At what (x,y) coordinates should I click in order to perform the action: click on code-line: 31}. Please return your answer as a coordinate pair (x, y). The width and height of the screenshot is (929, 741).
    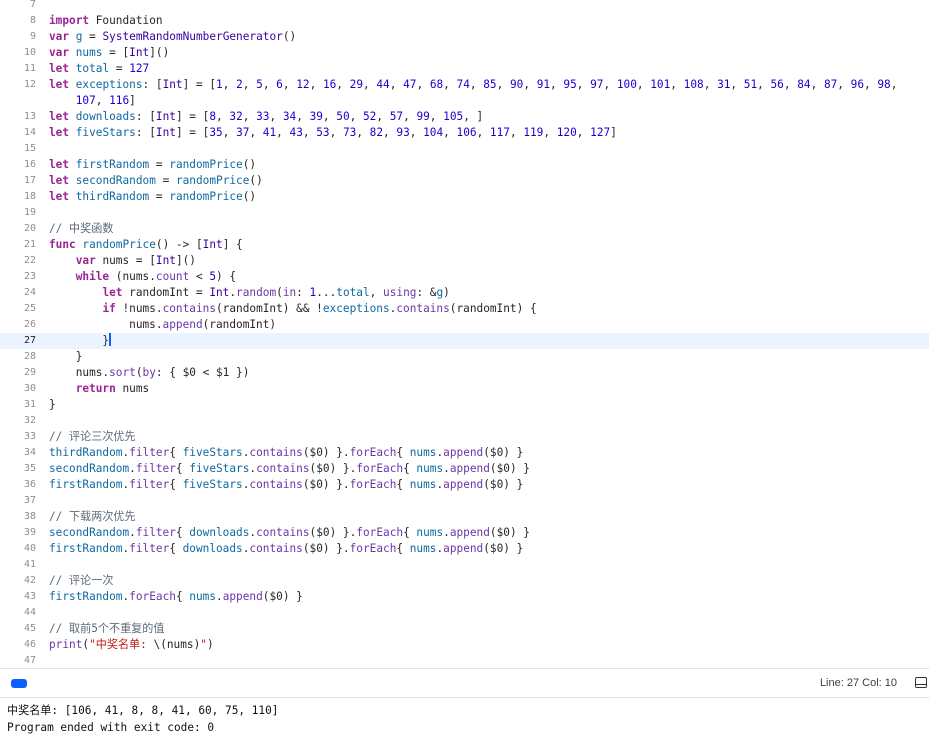
    Looking at the image, I should click on (464, 405).